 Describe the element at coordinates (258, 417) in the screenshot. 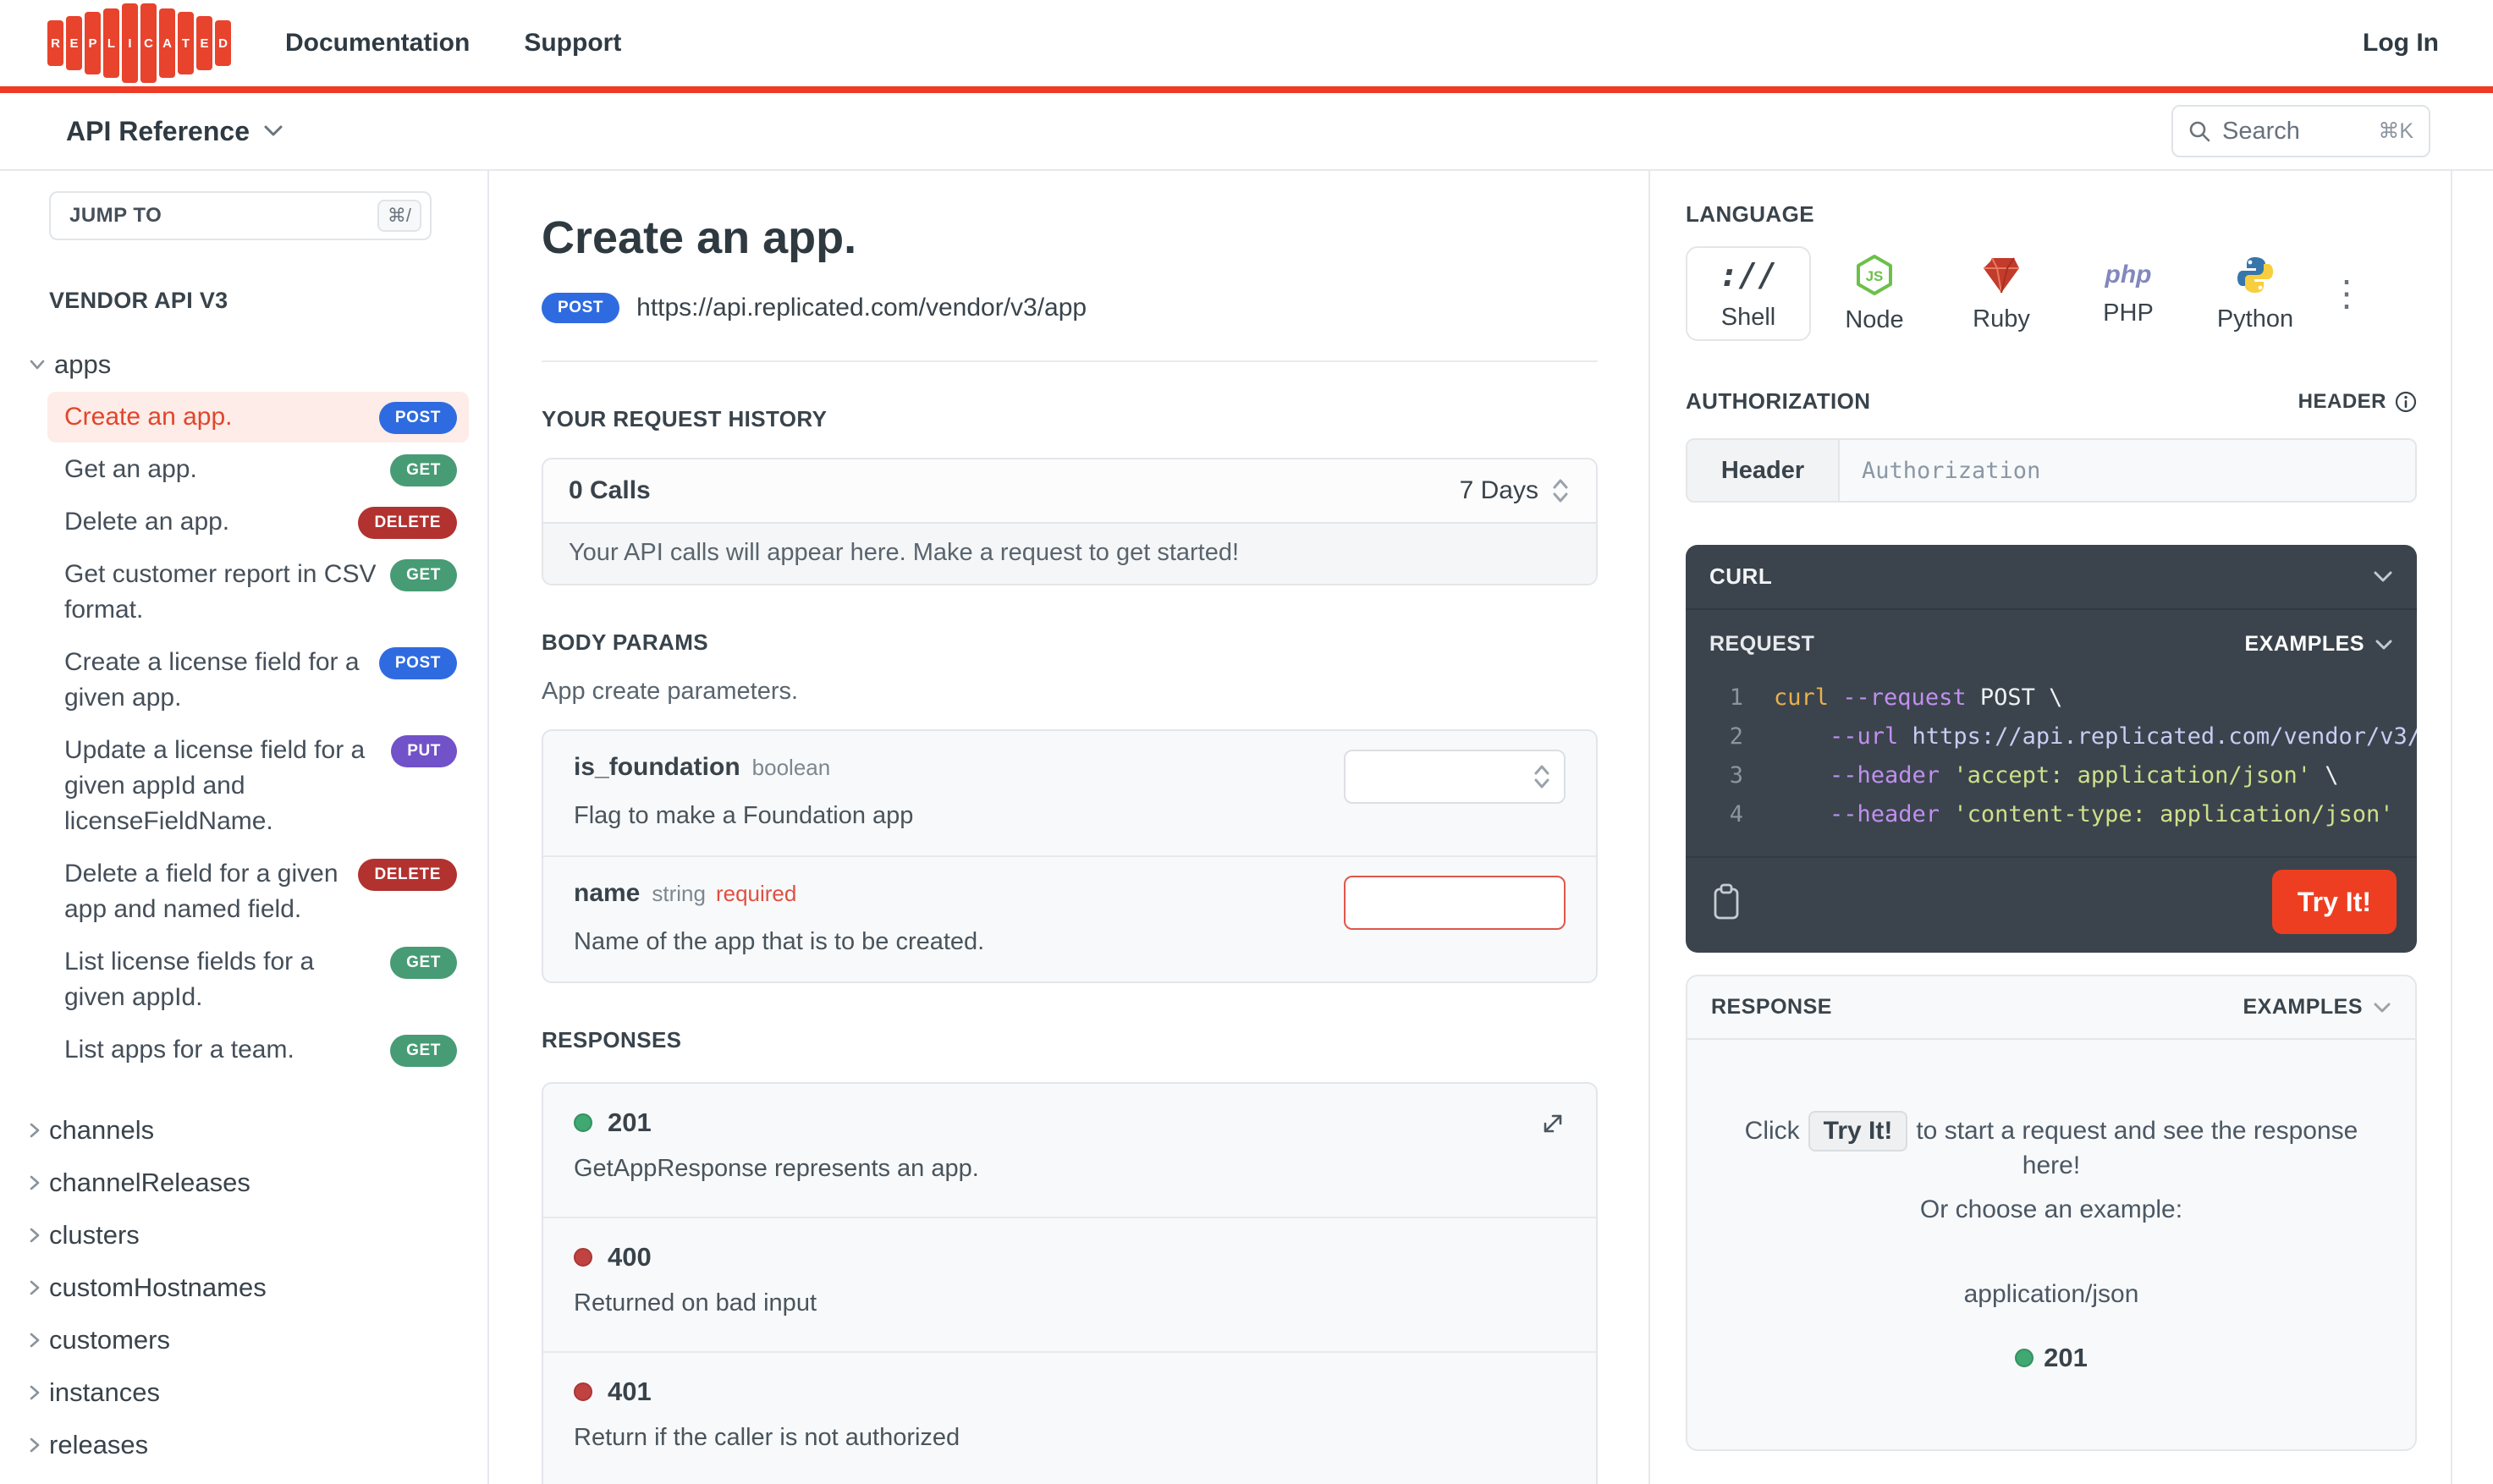

I see `sidebar-item-create-an-app: Create an app. POST` at that location.